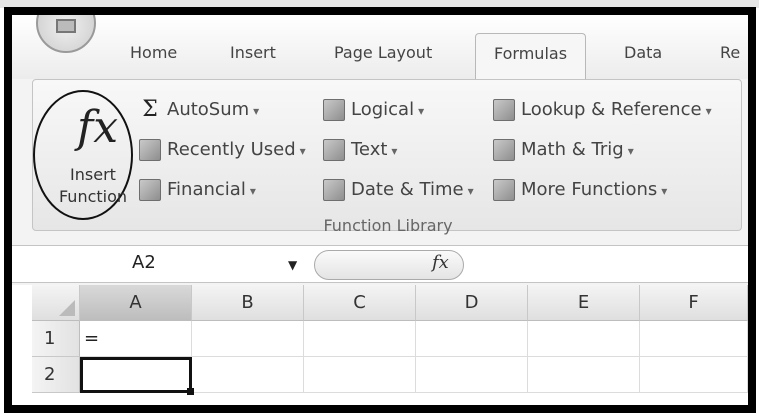 The width and height of the screenshot is (759, 418). Describe the element at coordinates (531, 57) in the screenshot. I see `tab-formulas: Formulas` at that location.